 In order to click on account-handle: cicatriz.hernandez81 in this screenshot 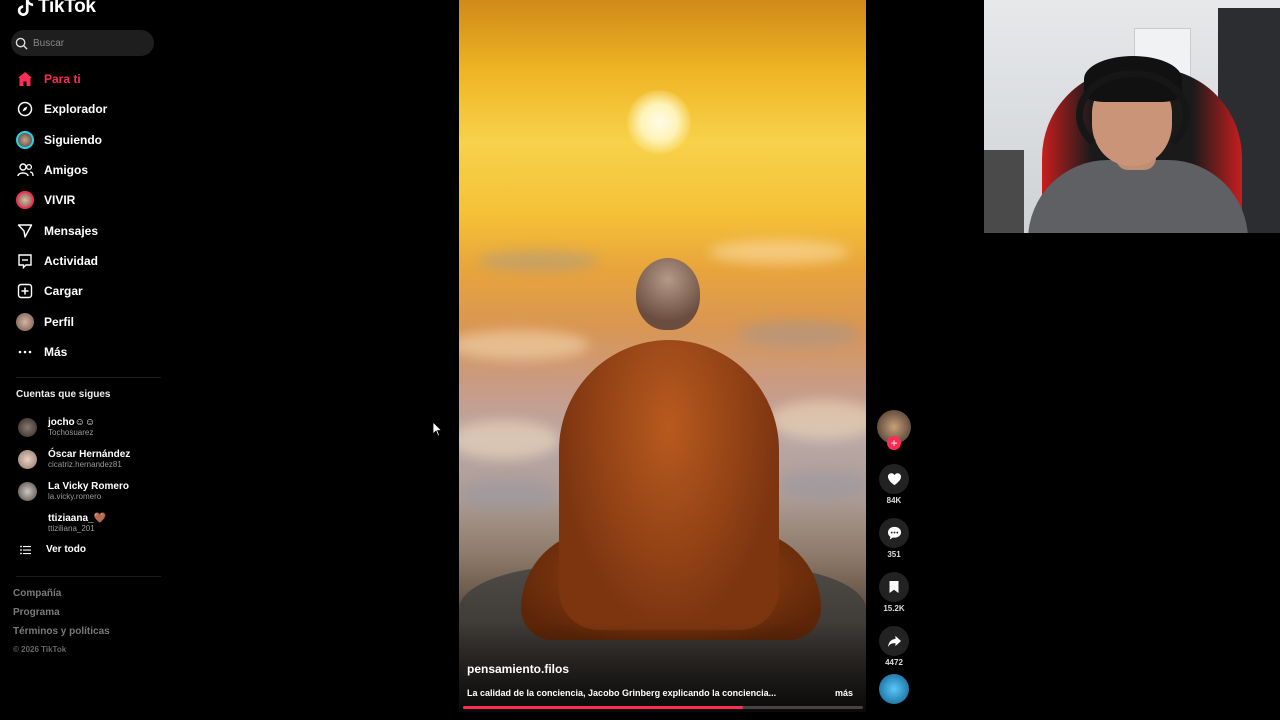, I will do `click(85, 464)`.